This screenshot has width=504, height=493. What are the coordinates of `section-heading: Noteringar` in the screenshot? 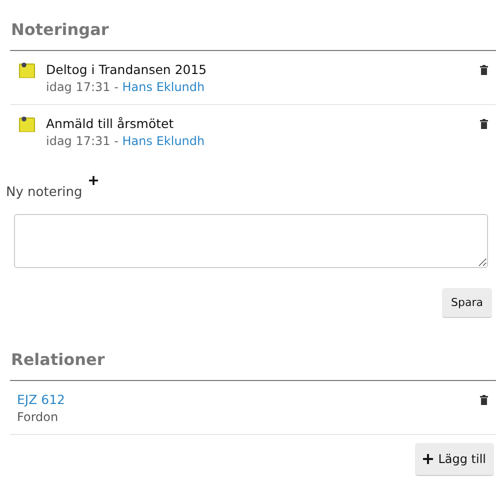 It's located at (60, 30).